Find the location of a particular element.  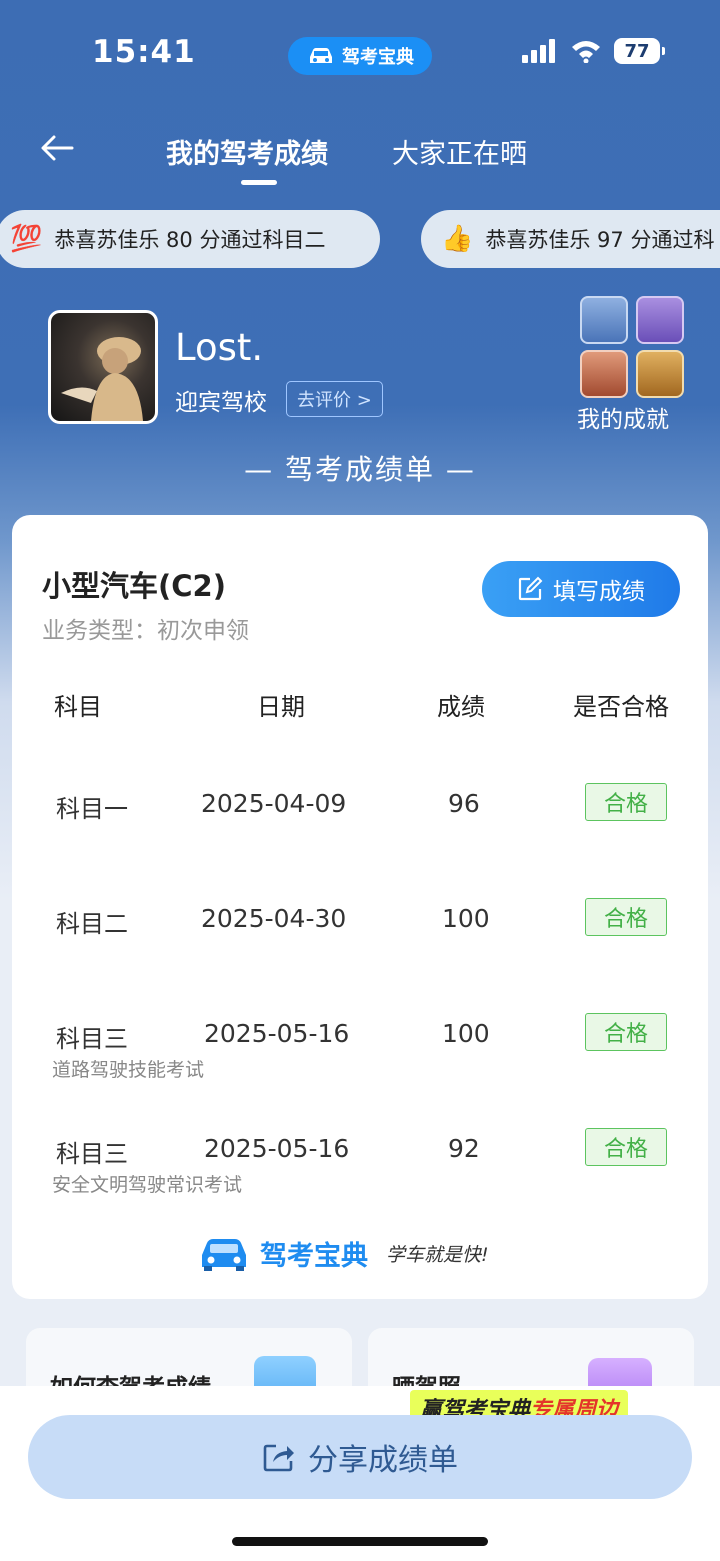

tab-active-indicator is located at coordinates (259, 182).